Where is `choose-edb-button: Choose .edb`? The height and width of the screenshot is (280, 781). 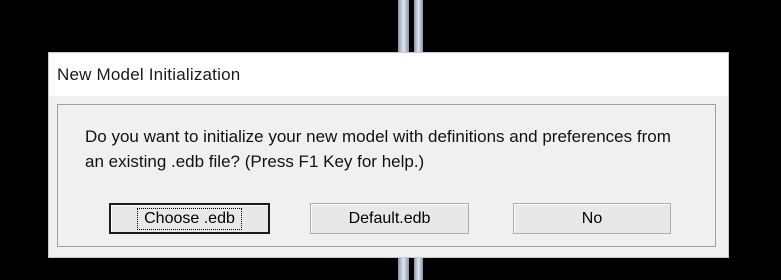 choose-edb-button: Choose .edb is located at coordinates (189, 218).